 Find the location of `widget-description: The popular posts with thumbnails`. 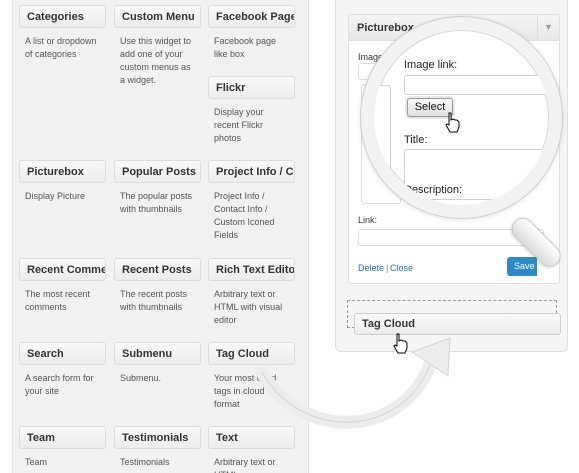

widget-description: The popular posts with thumbnails is located at coordinates (156, 202).